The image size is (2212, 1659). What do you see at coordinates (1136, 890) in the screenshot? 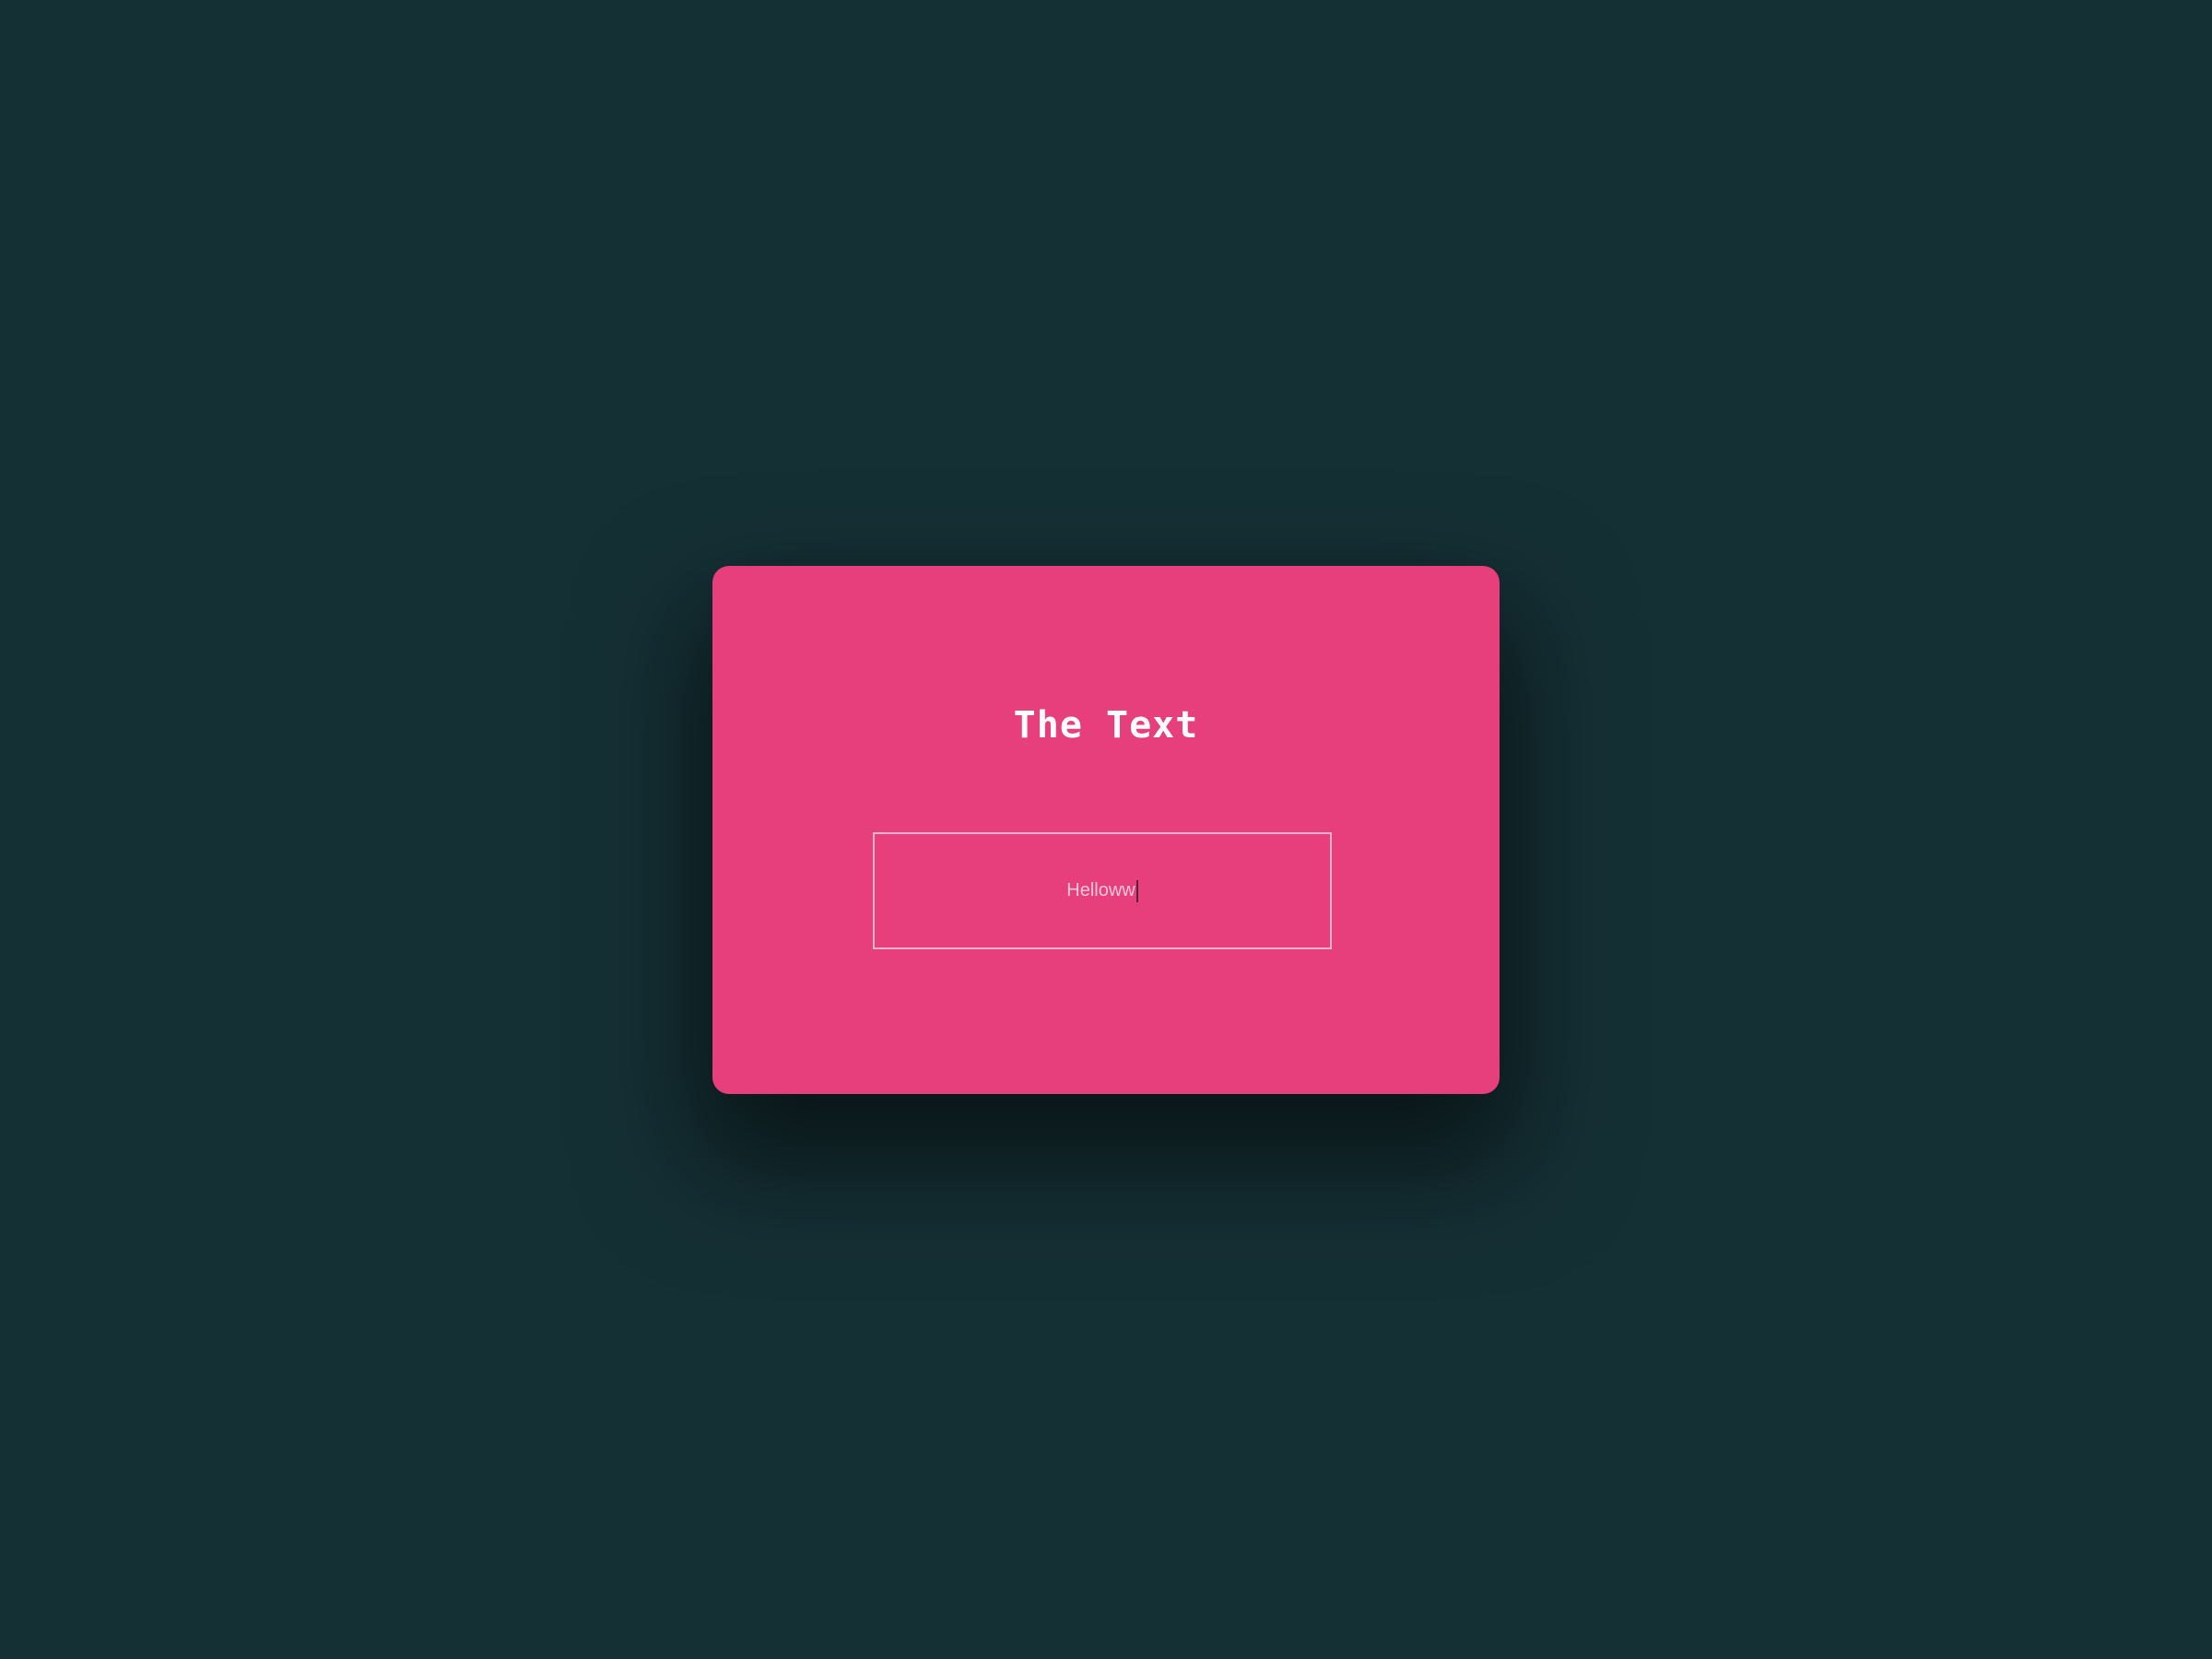
I see `text-caret` at bounding box center [1136, 890].